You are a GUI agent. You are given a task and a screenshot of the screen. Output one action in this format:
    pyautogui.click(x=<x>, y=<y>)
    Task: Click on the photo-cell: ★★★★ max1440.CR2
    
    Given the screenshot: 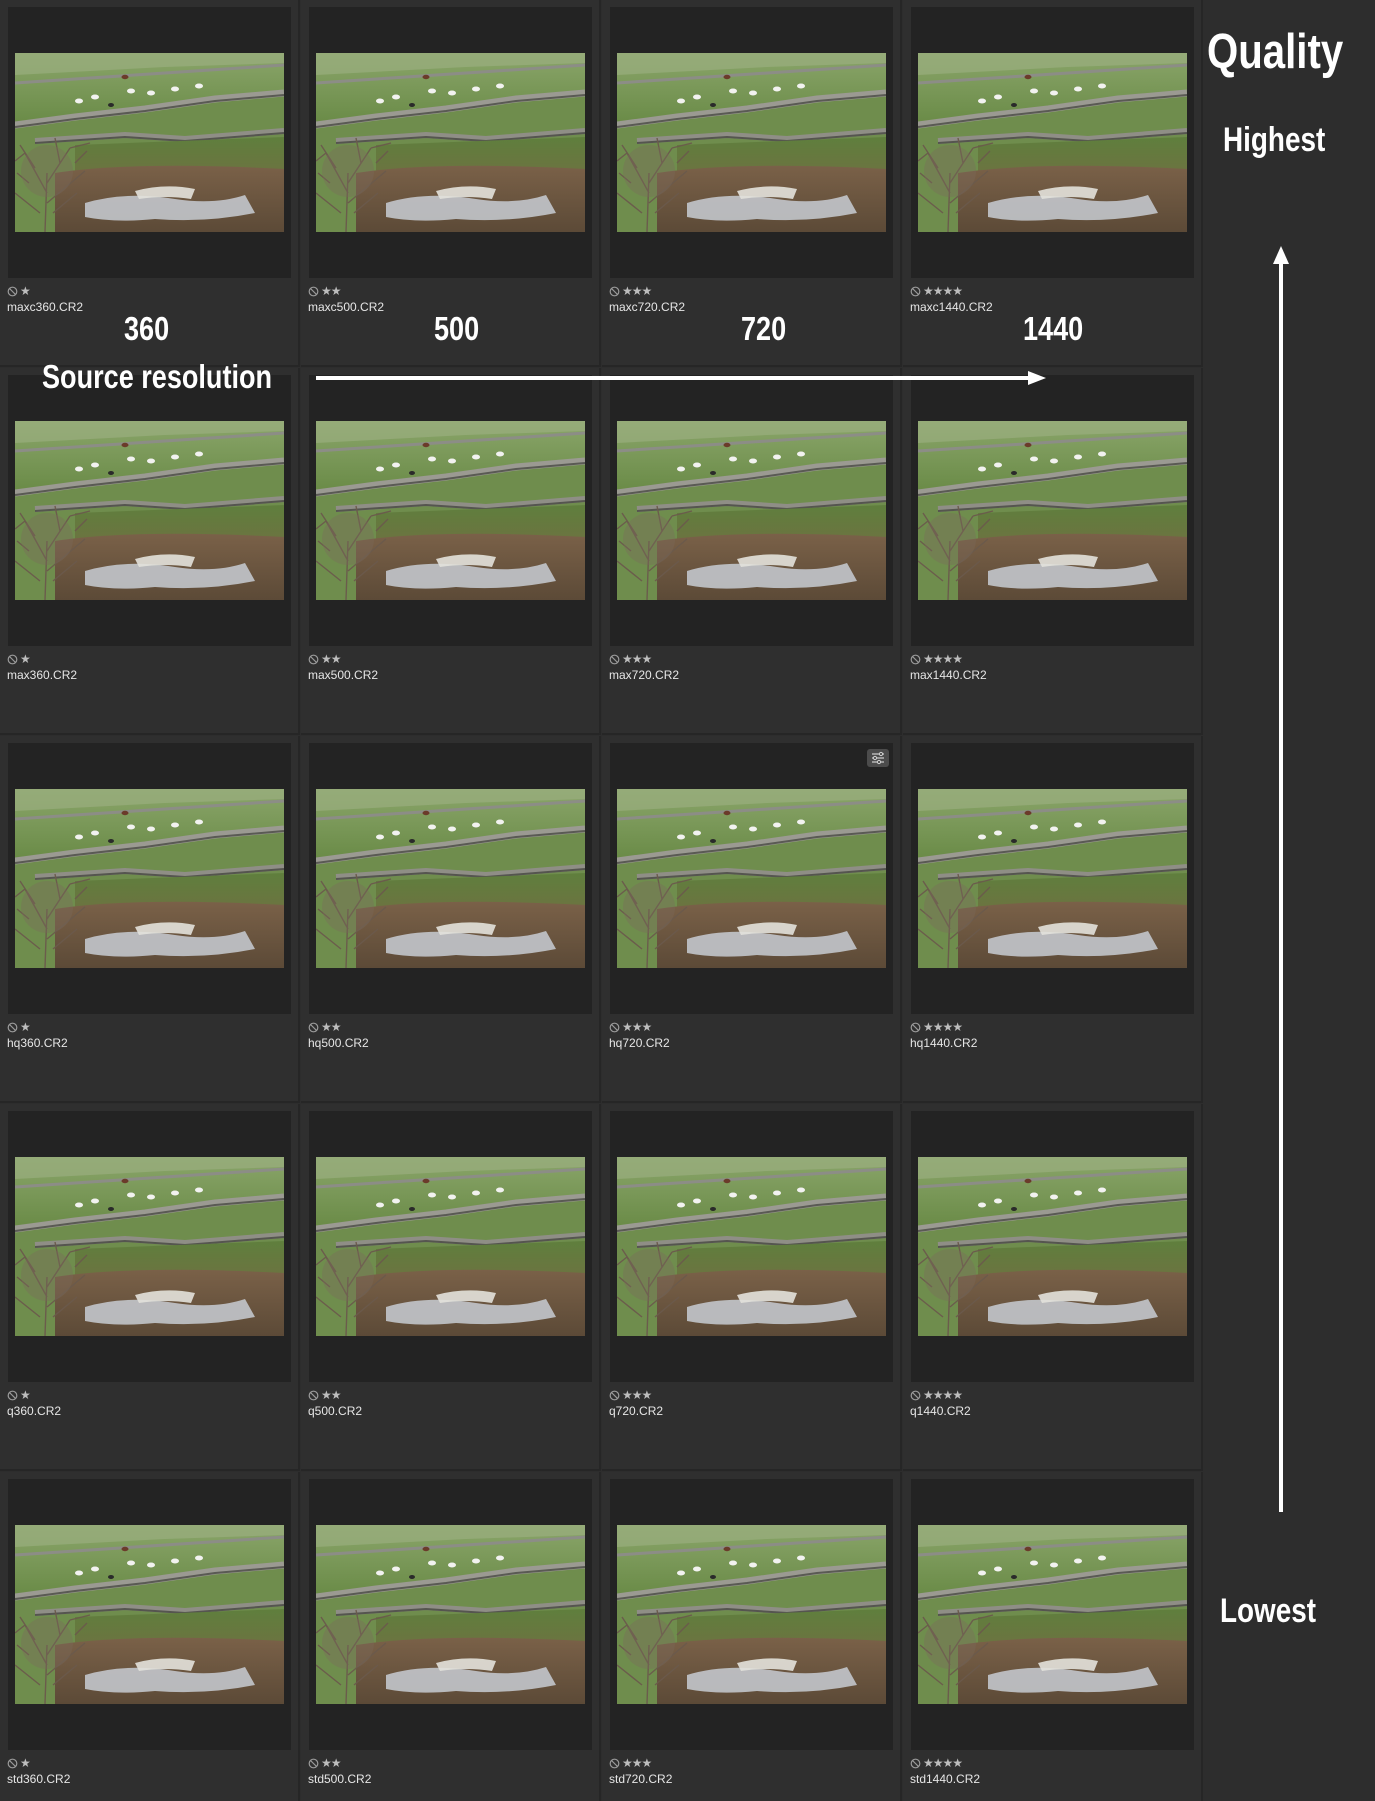 What is the action you would take?
    pyautogui.click(x=1053, y=551)
    